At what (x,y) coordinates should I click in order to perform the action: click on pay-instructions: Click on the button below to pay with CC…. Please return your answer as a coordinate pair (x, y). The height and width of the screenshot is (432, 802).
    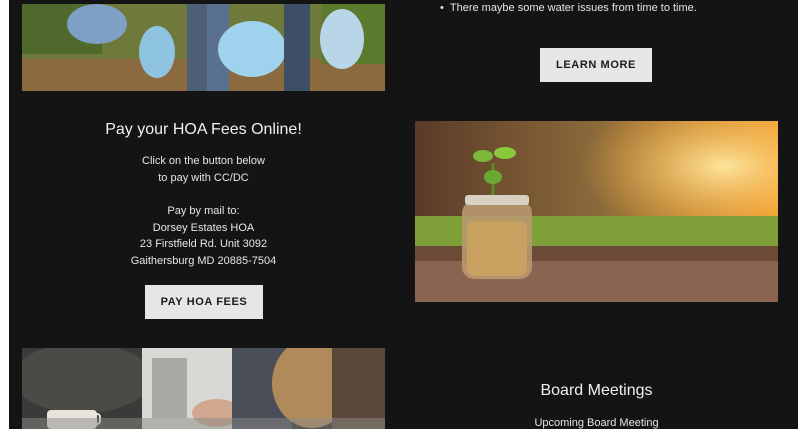
    Looking at the image, I should click on (203, 169).